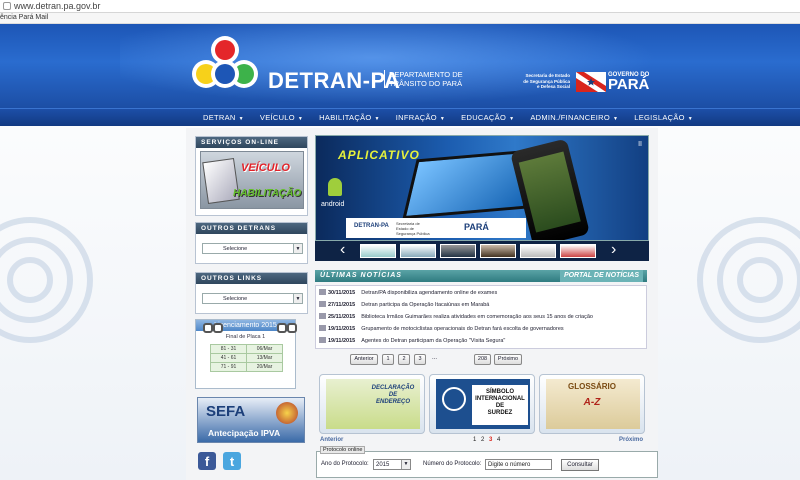 The image size is (800, 480). I want to click on glossario-card: GLOSSÁRIO A-Z, so click(592, 404).